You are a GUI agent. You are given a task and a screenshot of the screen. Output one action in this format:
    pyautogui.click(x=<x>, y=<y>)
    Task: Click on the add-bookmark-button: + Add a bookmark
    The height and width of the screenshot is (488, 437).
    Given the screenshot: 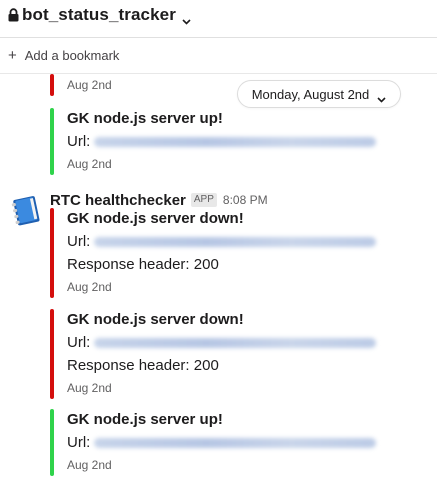 What is the action you would take?
    pyautogui.click(x=63, y=55)
    